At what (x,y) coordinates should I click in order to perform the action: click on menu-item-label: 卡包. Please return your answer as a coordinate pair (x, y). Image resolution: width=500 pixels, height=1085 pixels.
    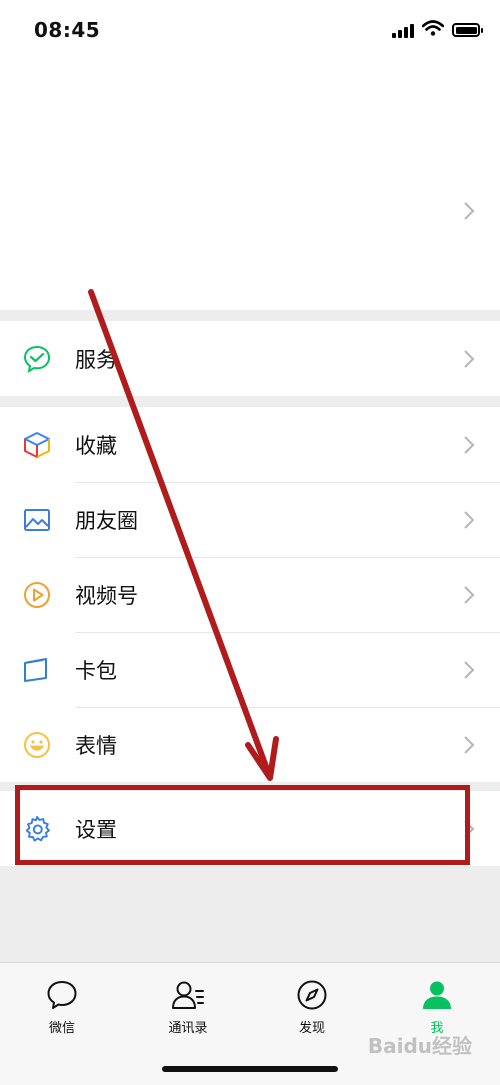
    Looking at the image, I should click on (96, 670).